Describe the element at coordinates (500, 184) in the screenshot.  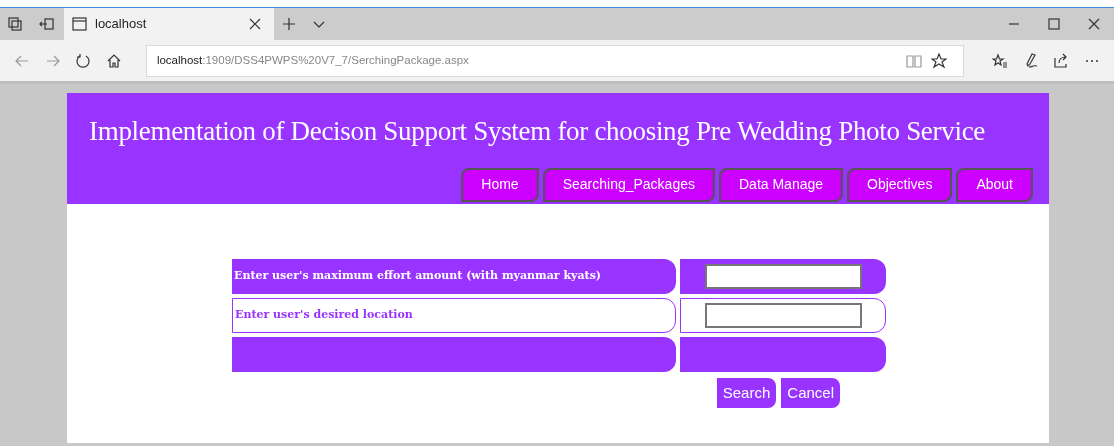
I see `nav-button: Home` at that location.